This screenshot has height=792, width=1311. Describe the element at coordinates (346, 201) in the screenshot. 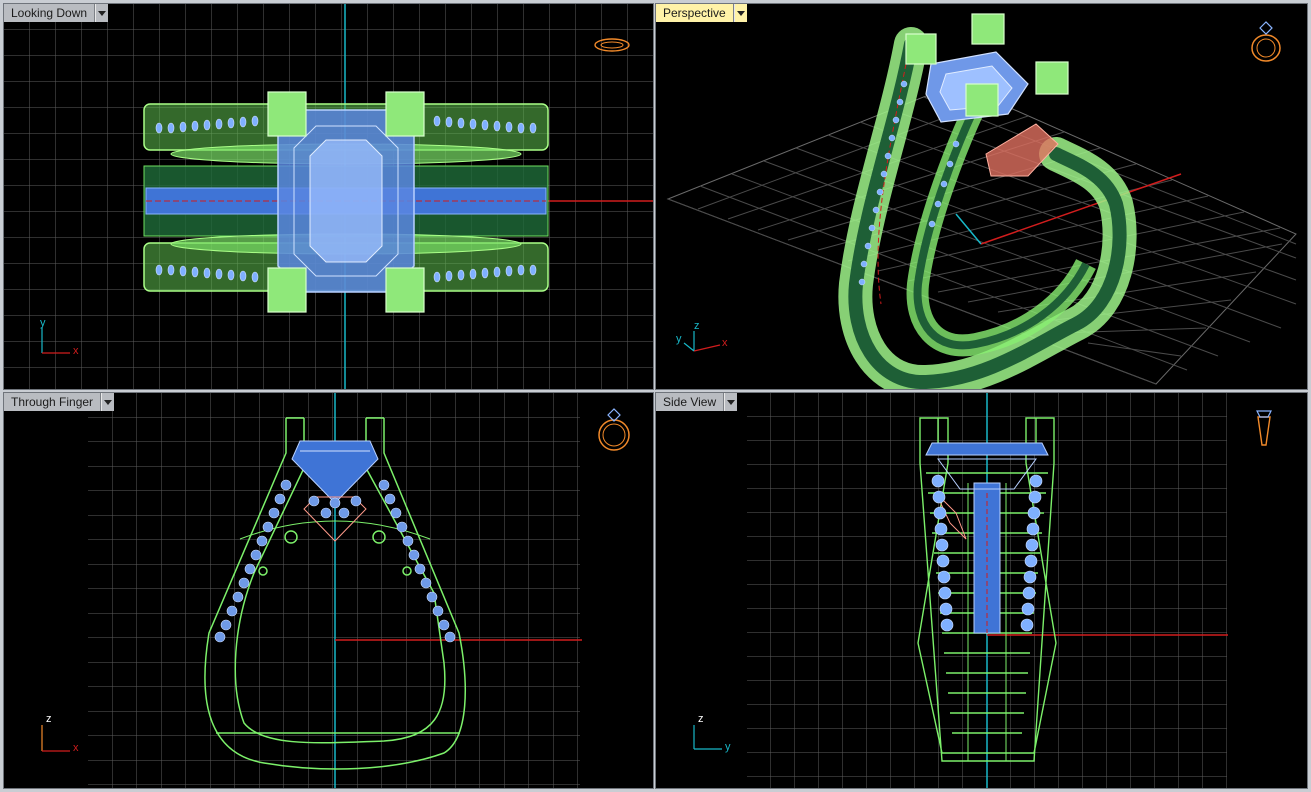

I see `center-emerald-stone` at that location.